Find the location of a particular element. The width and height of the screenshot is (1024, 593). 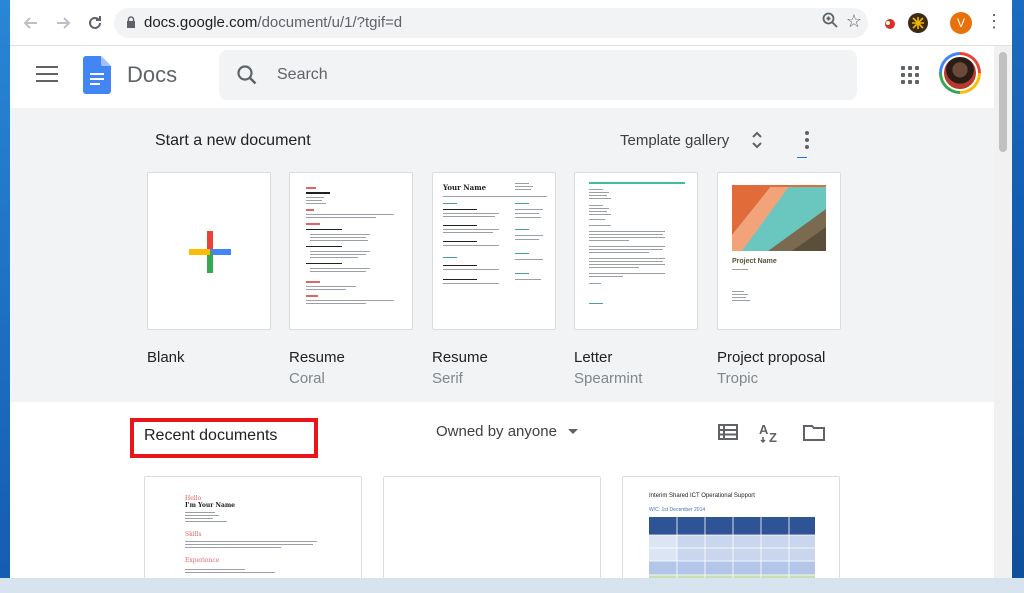

svg-text: Z is located at coordinates (773, 437).